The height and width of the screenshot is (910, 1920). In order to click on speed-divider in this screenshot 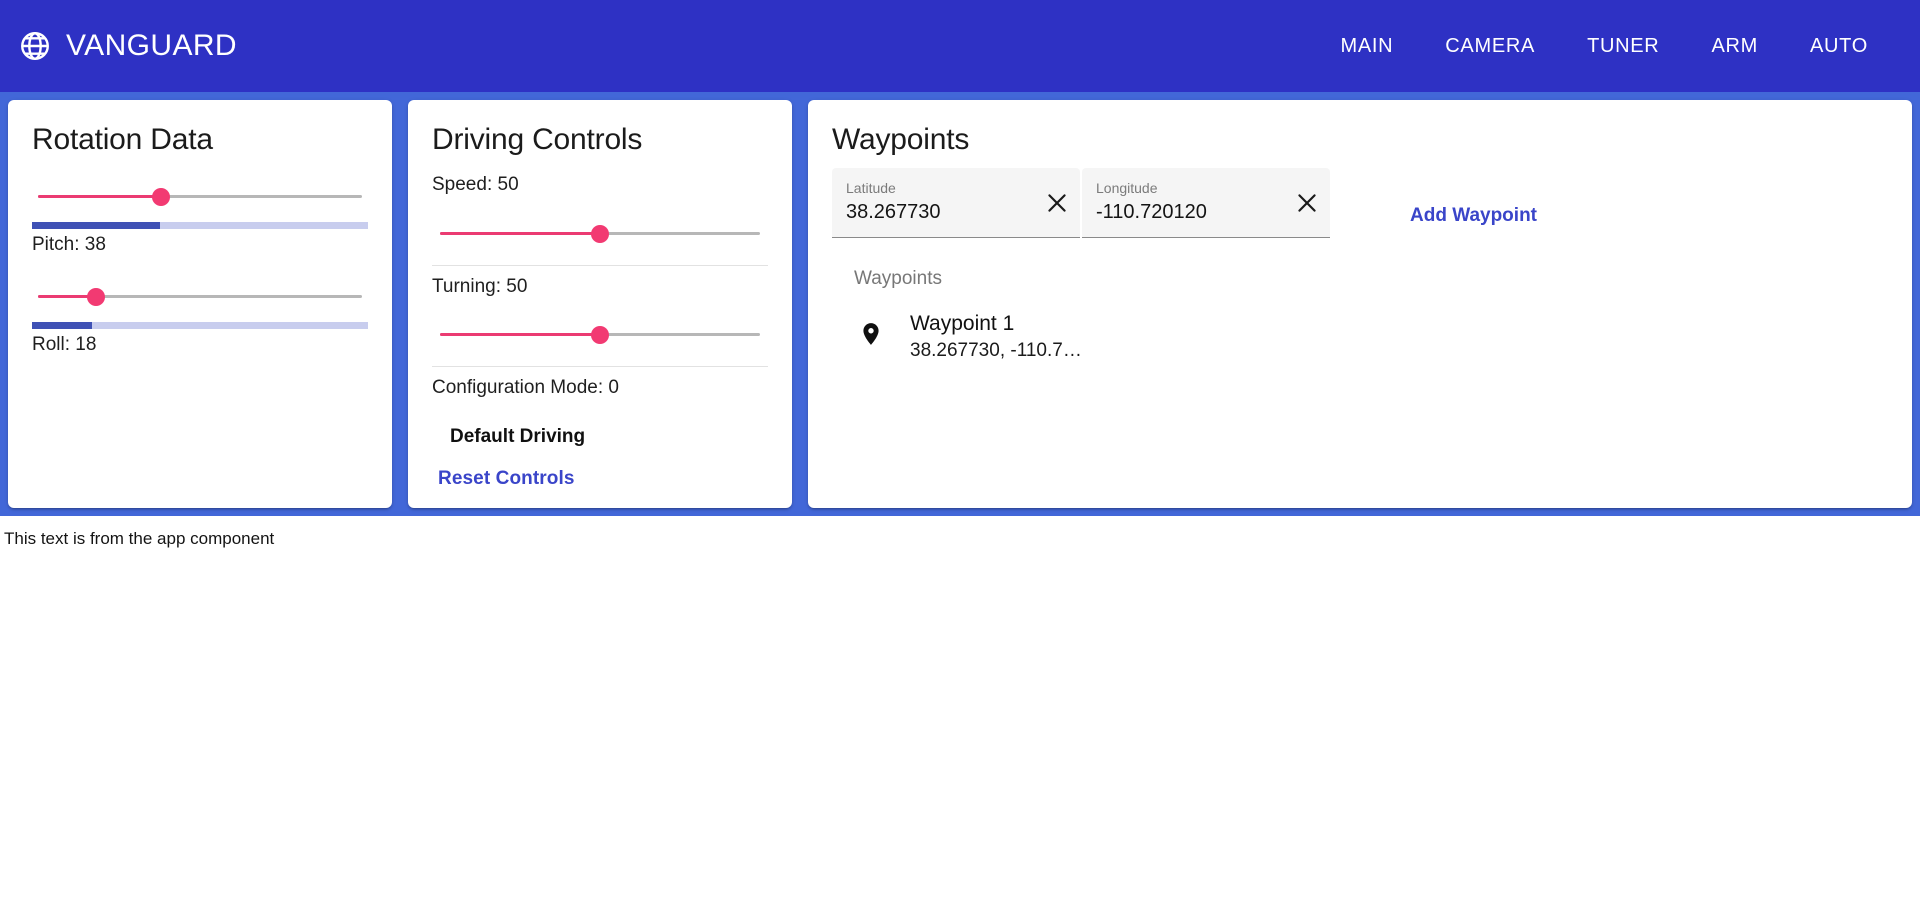, I will do `click(600, 265)`.